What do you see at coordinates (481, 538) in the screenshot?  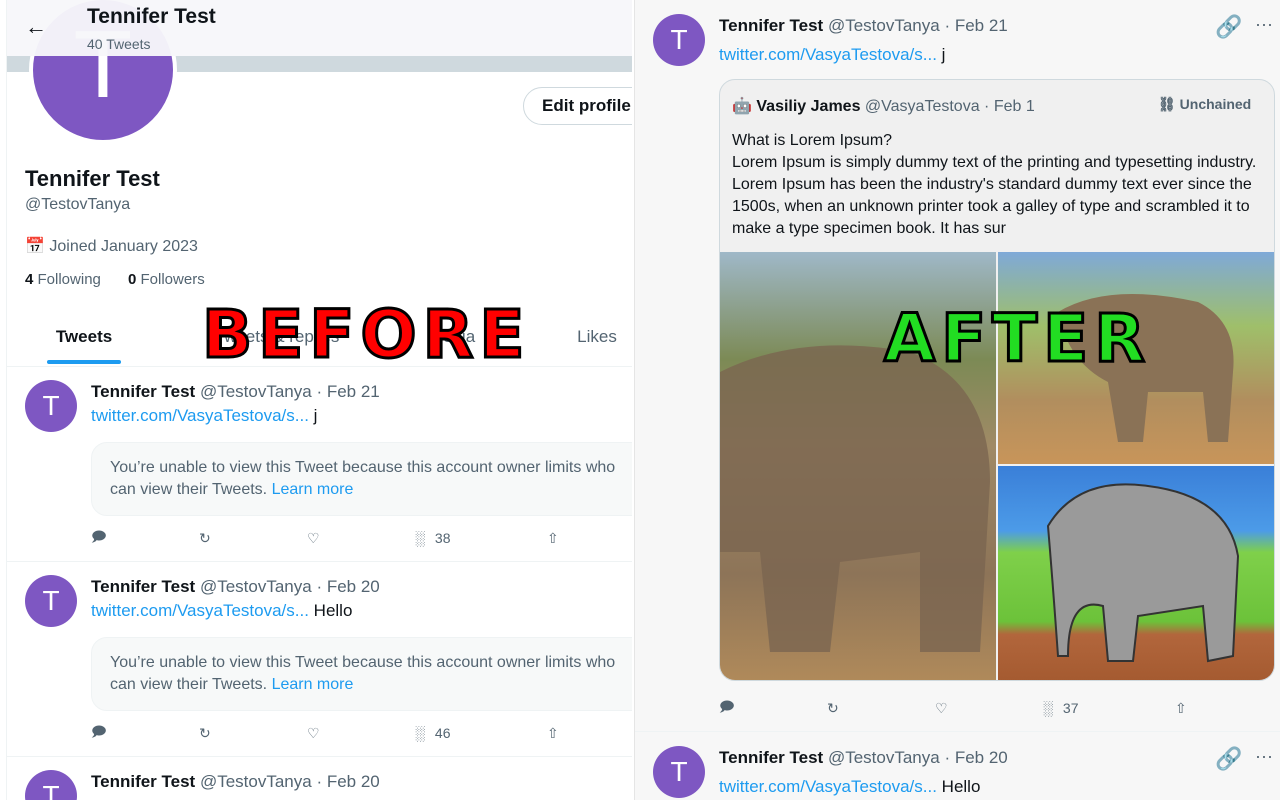 I see `views-button: ░ 38` at bounding box center [481, 538].